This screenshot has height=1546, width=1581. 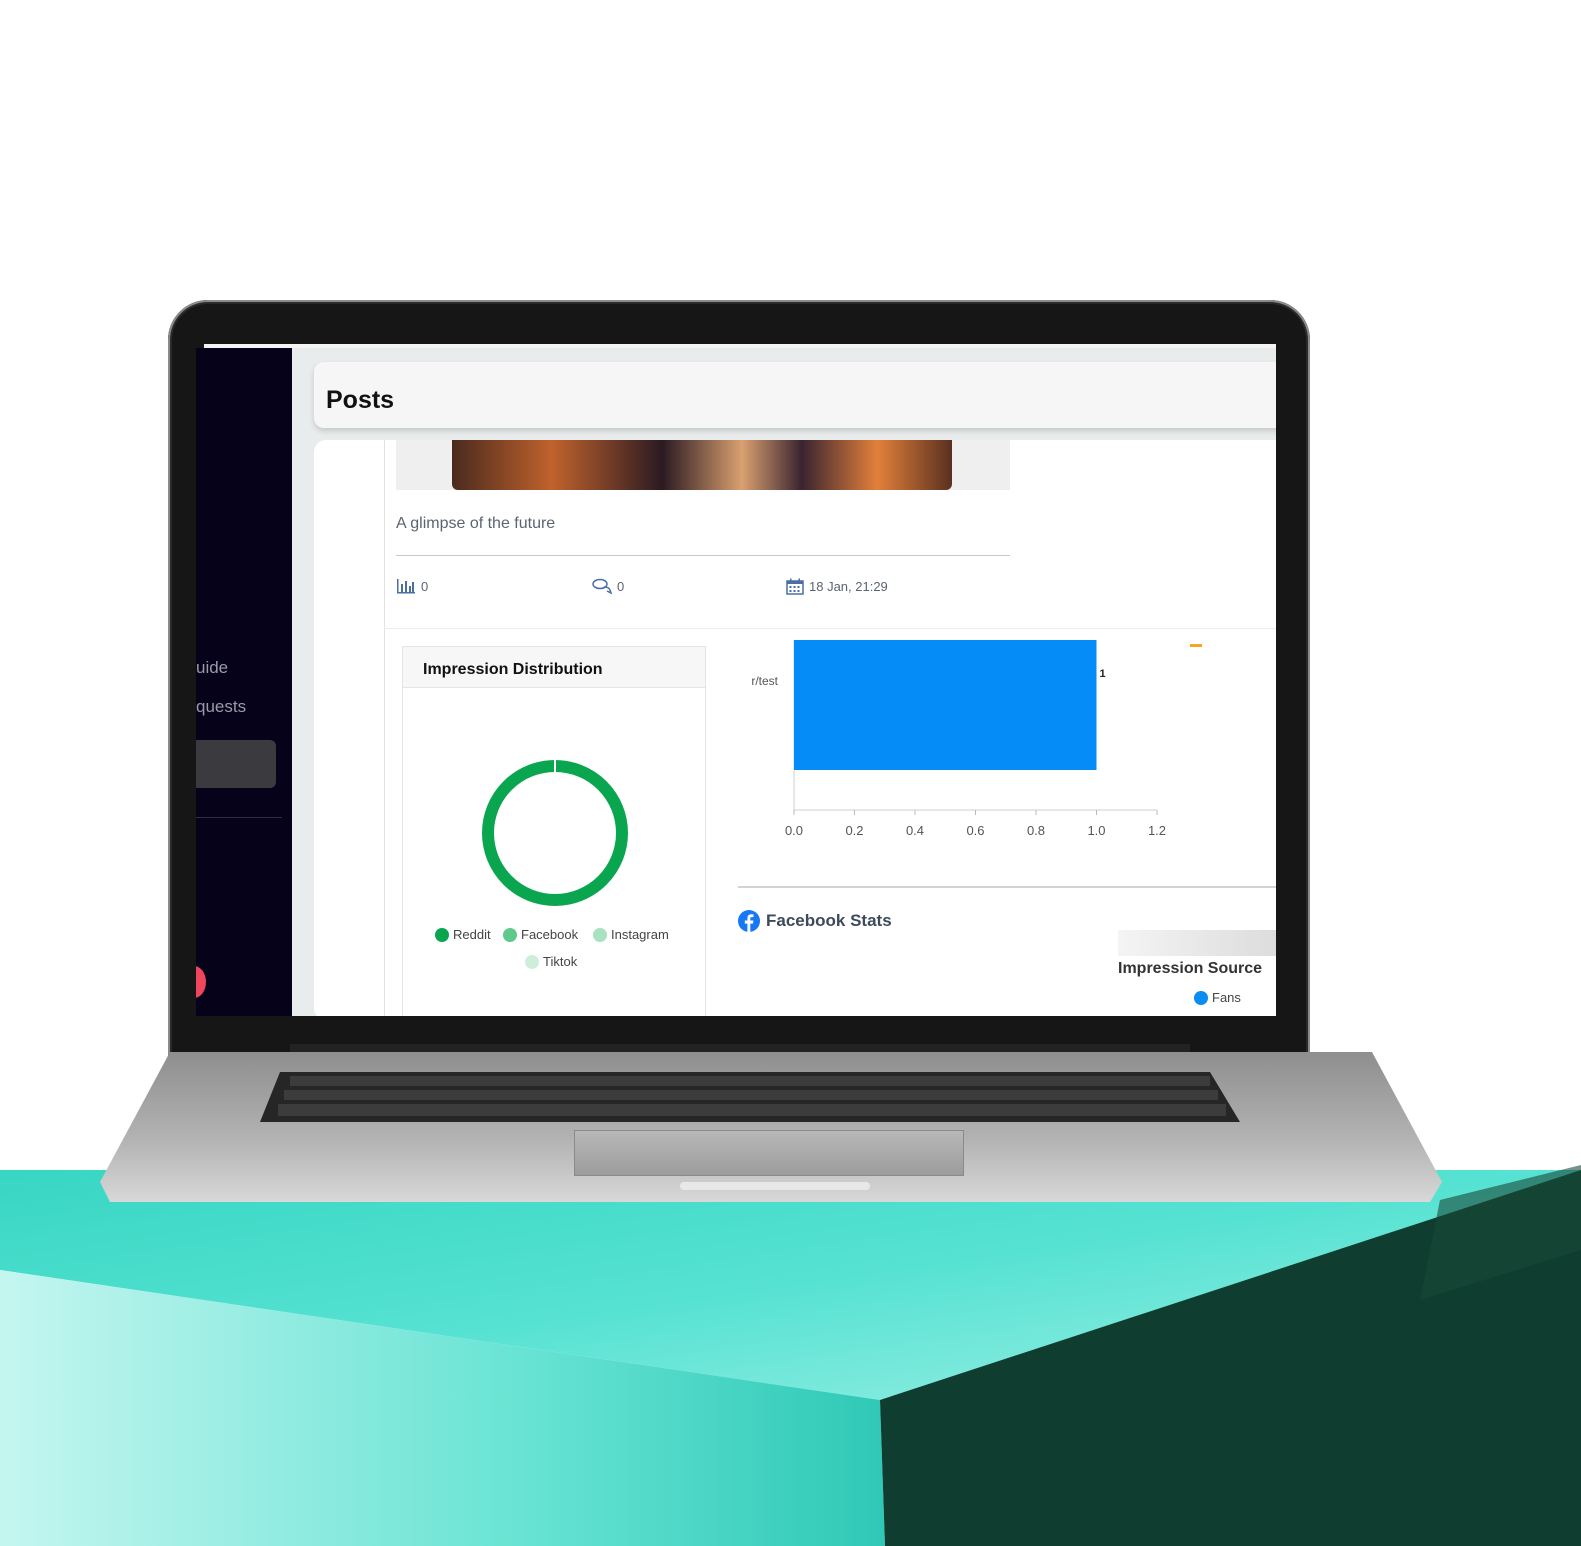 What do you see at coordinates (1157, 830) in the screenshot?
I see `x-tick-label: 1.2` at bounding box center [1157, 830].